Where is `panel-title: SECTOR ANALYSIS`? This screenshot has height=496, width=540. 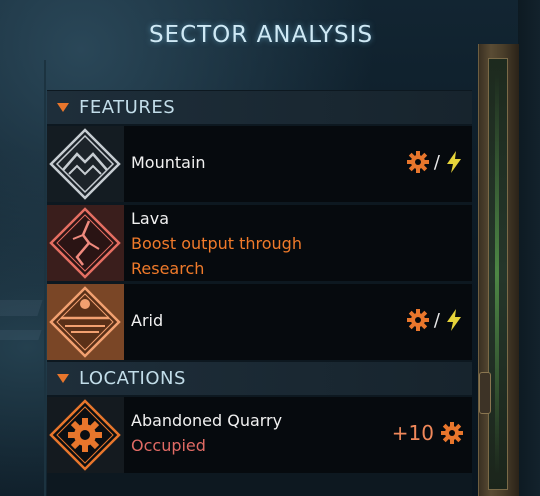 panel-title: SECTOR ANALYSIS is located at coordinates (261, 35).